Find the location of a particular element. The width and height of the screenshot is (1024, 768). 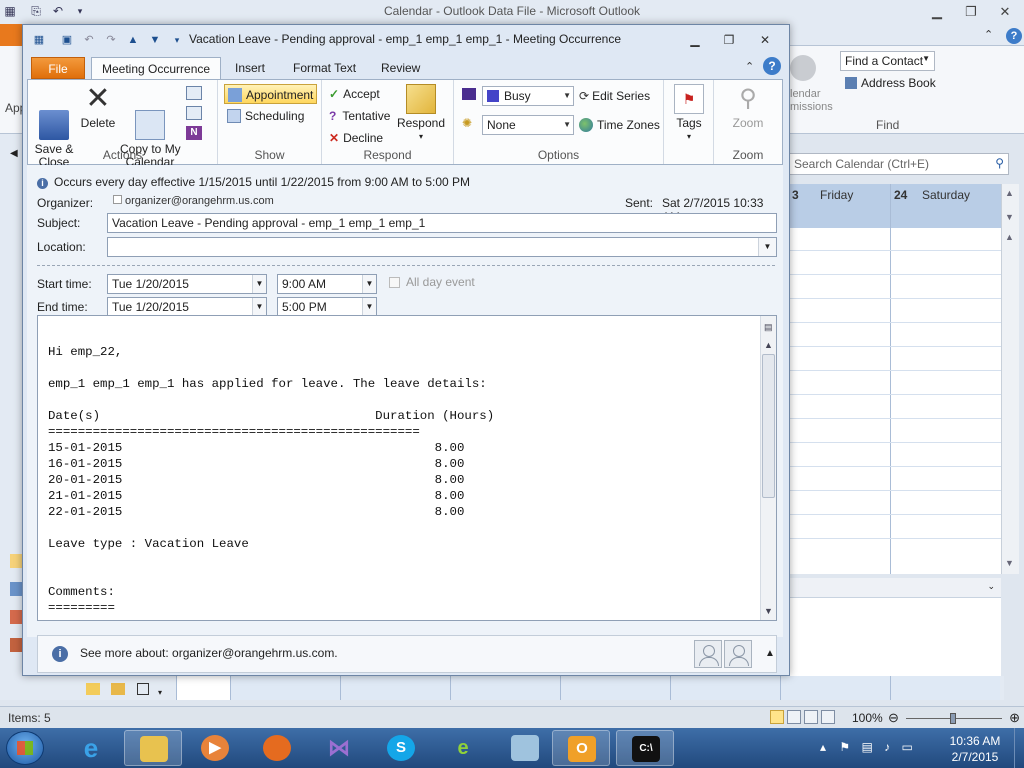

redo-icon: ↷ is located at coordinates (111, 40).